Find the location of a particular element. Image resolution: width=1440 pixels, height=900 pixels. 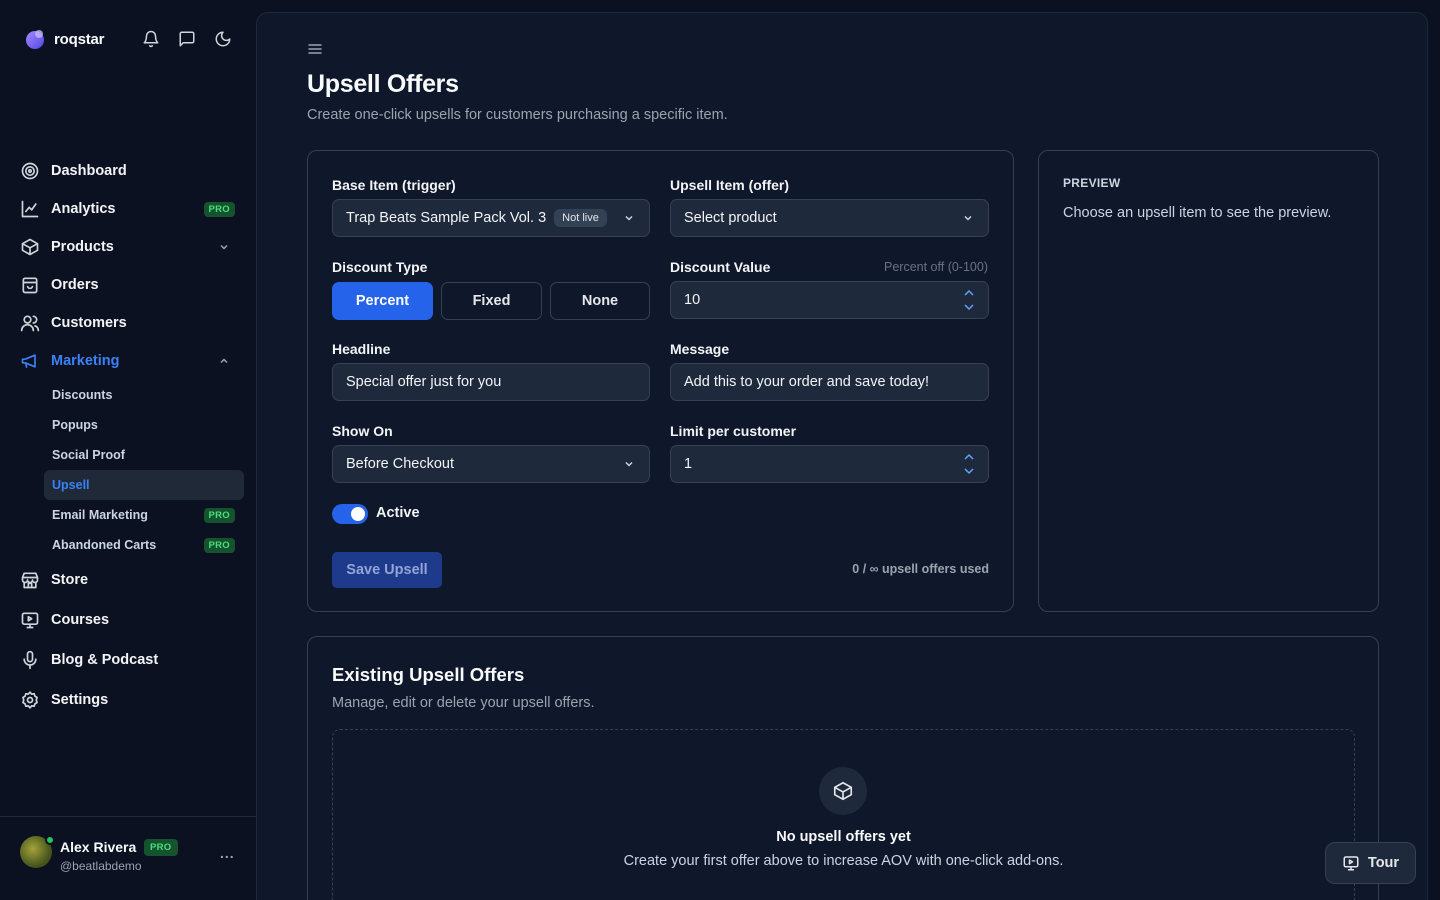

message-input: Add this to your order and save today! is located at coordinates (829, 382).